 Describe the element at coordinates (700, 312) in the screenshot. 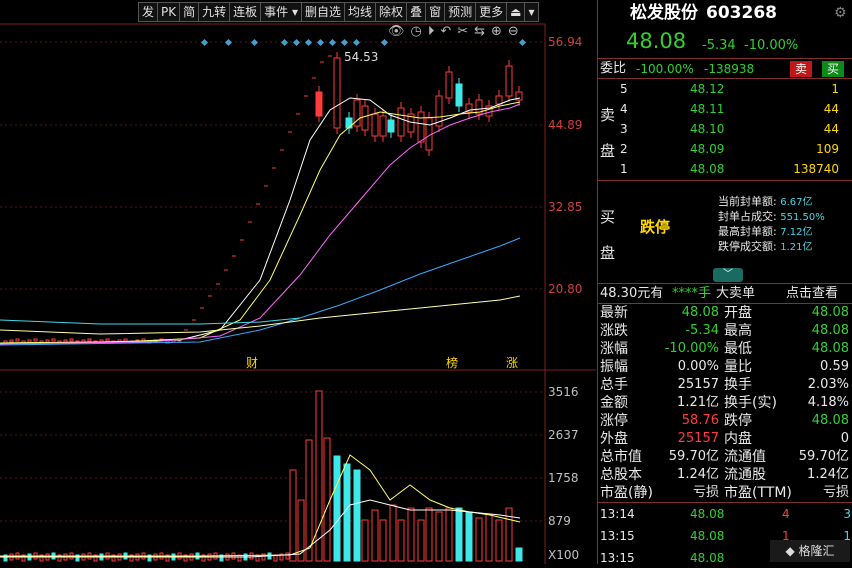

I see `quote-value: 48.08` at that location.